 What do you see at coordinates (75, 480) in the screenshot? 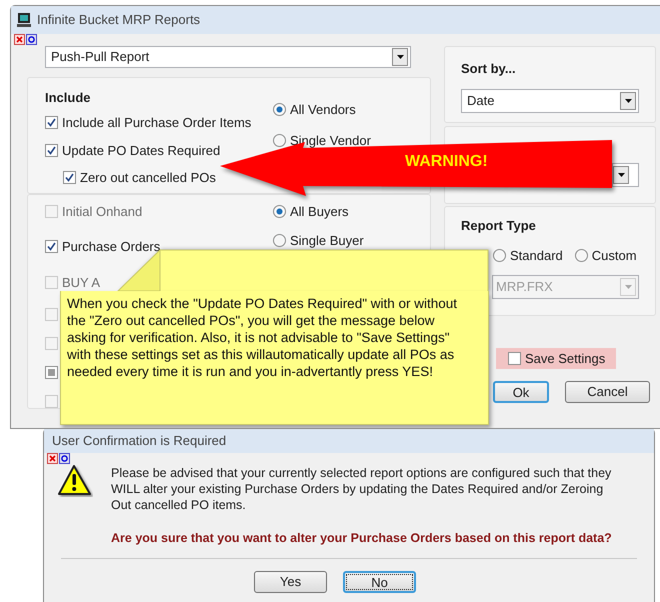
I see `warning-icon` at bounding box center [75, 480].